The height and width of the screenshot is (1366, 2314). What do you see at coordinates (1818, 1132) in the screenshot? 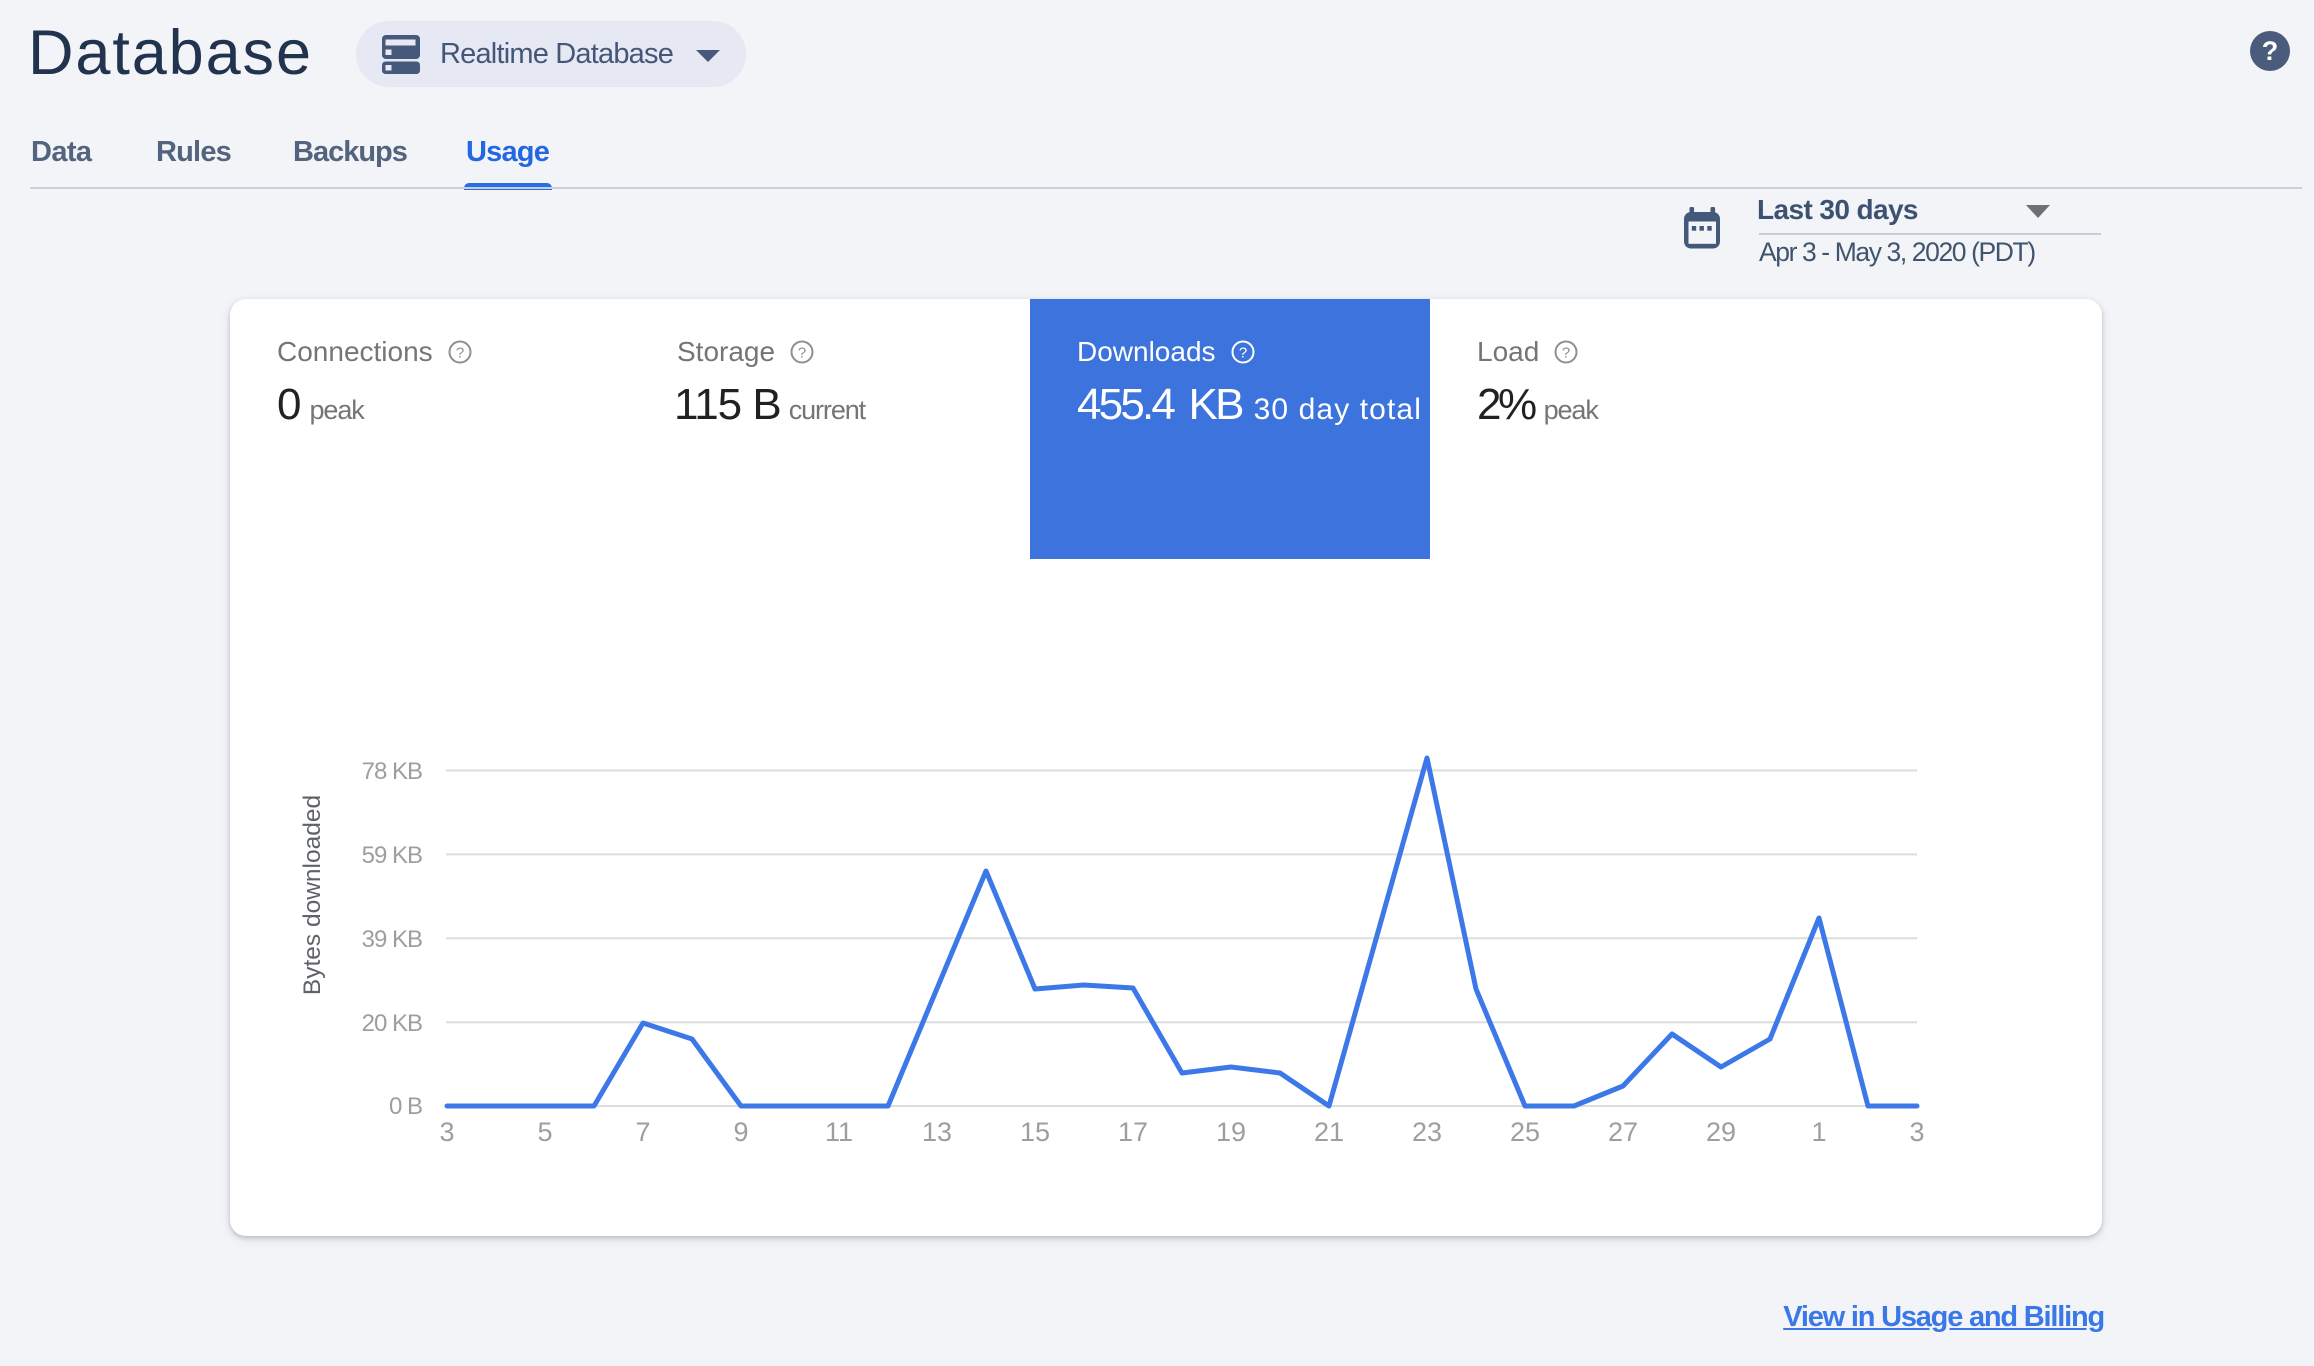
I see `svg-text: 1` at bounding box center [1818, 1132].